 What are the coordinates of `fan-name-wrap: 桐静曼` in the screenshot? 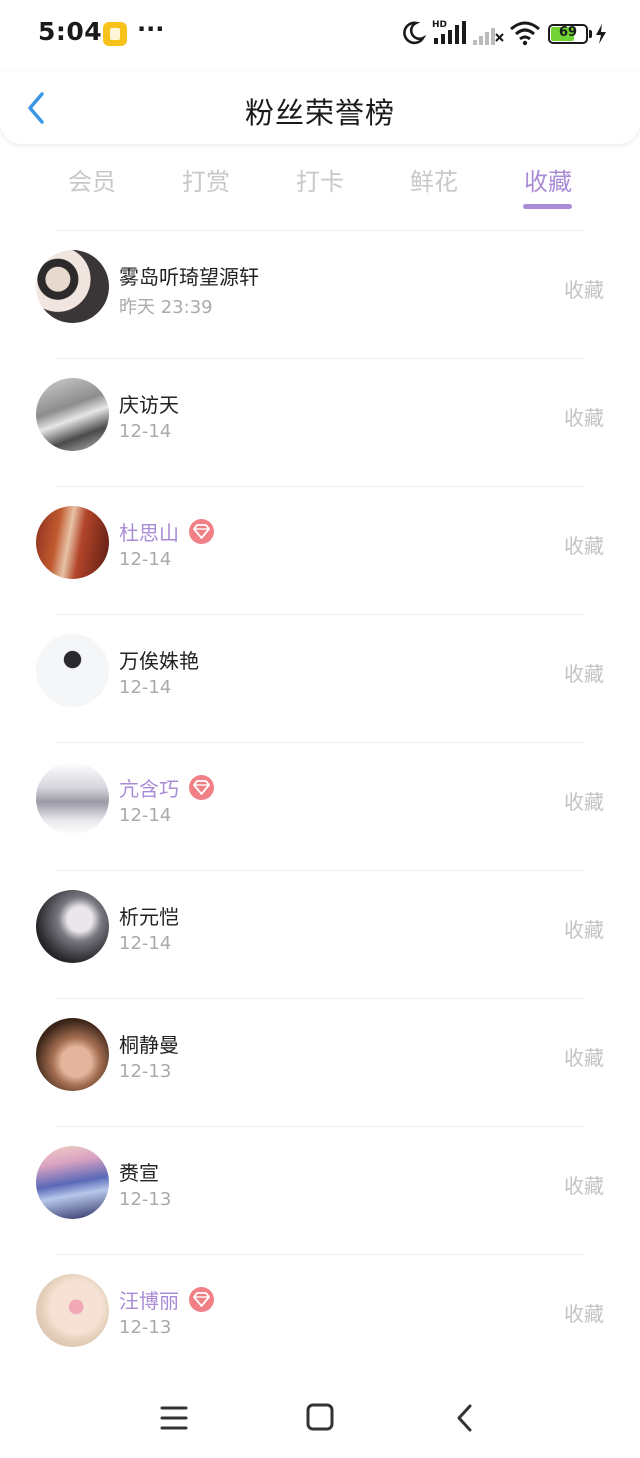 It's located at (149, 1043).